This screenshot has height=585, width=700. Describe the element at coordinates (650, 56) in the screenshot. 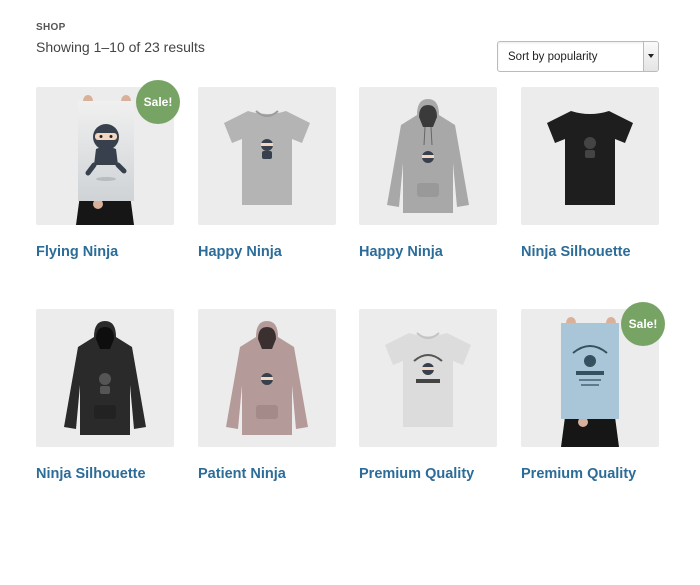

I see `chevron-down-icon` at that location.